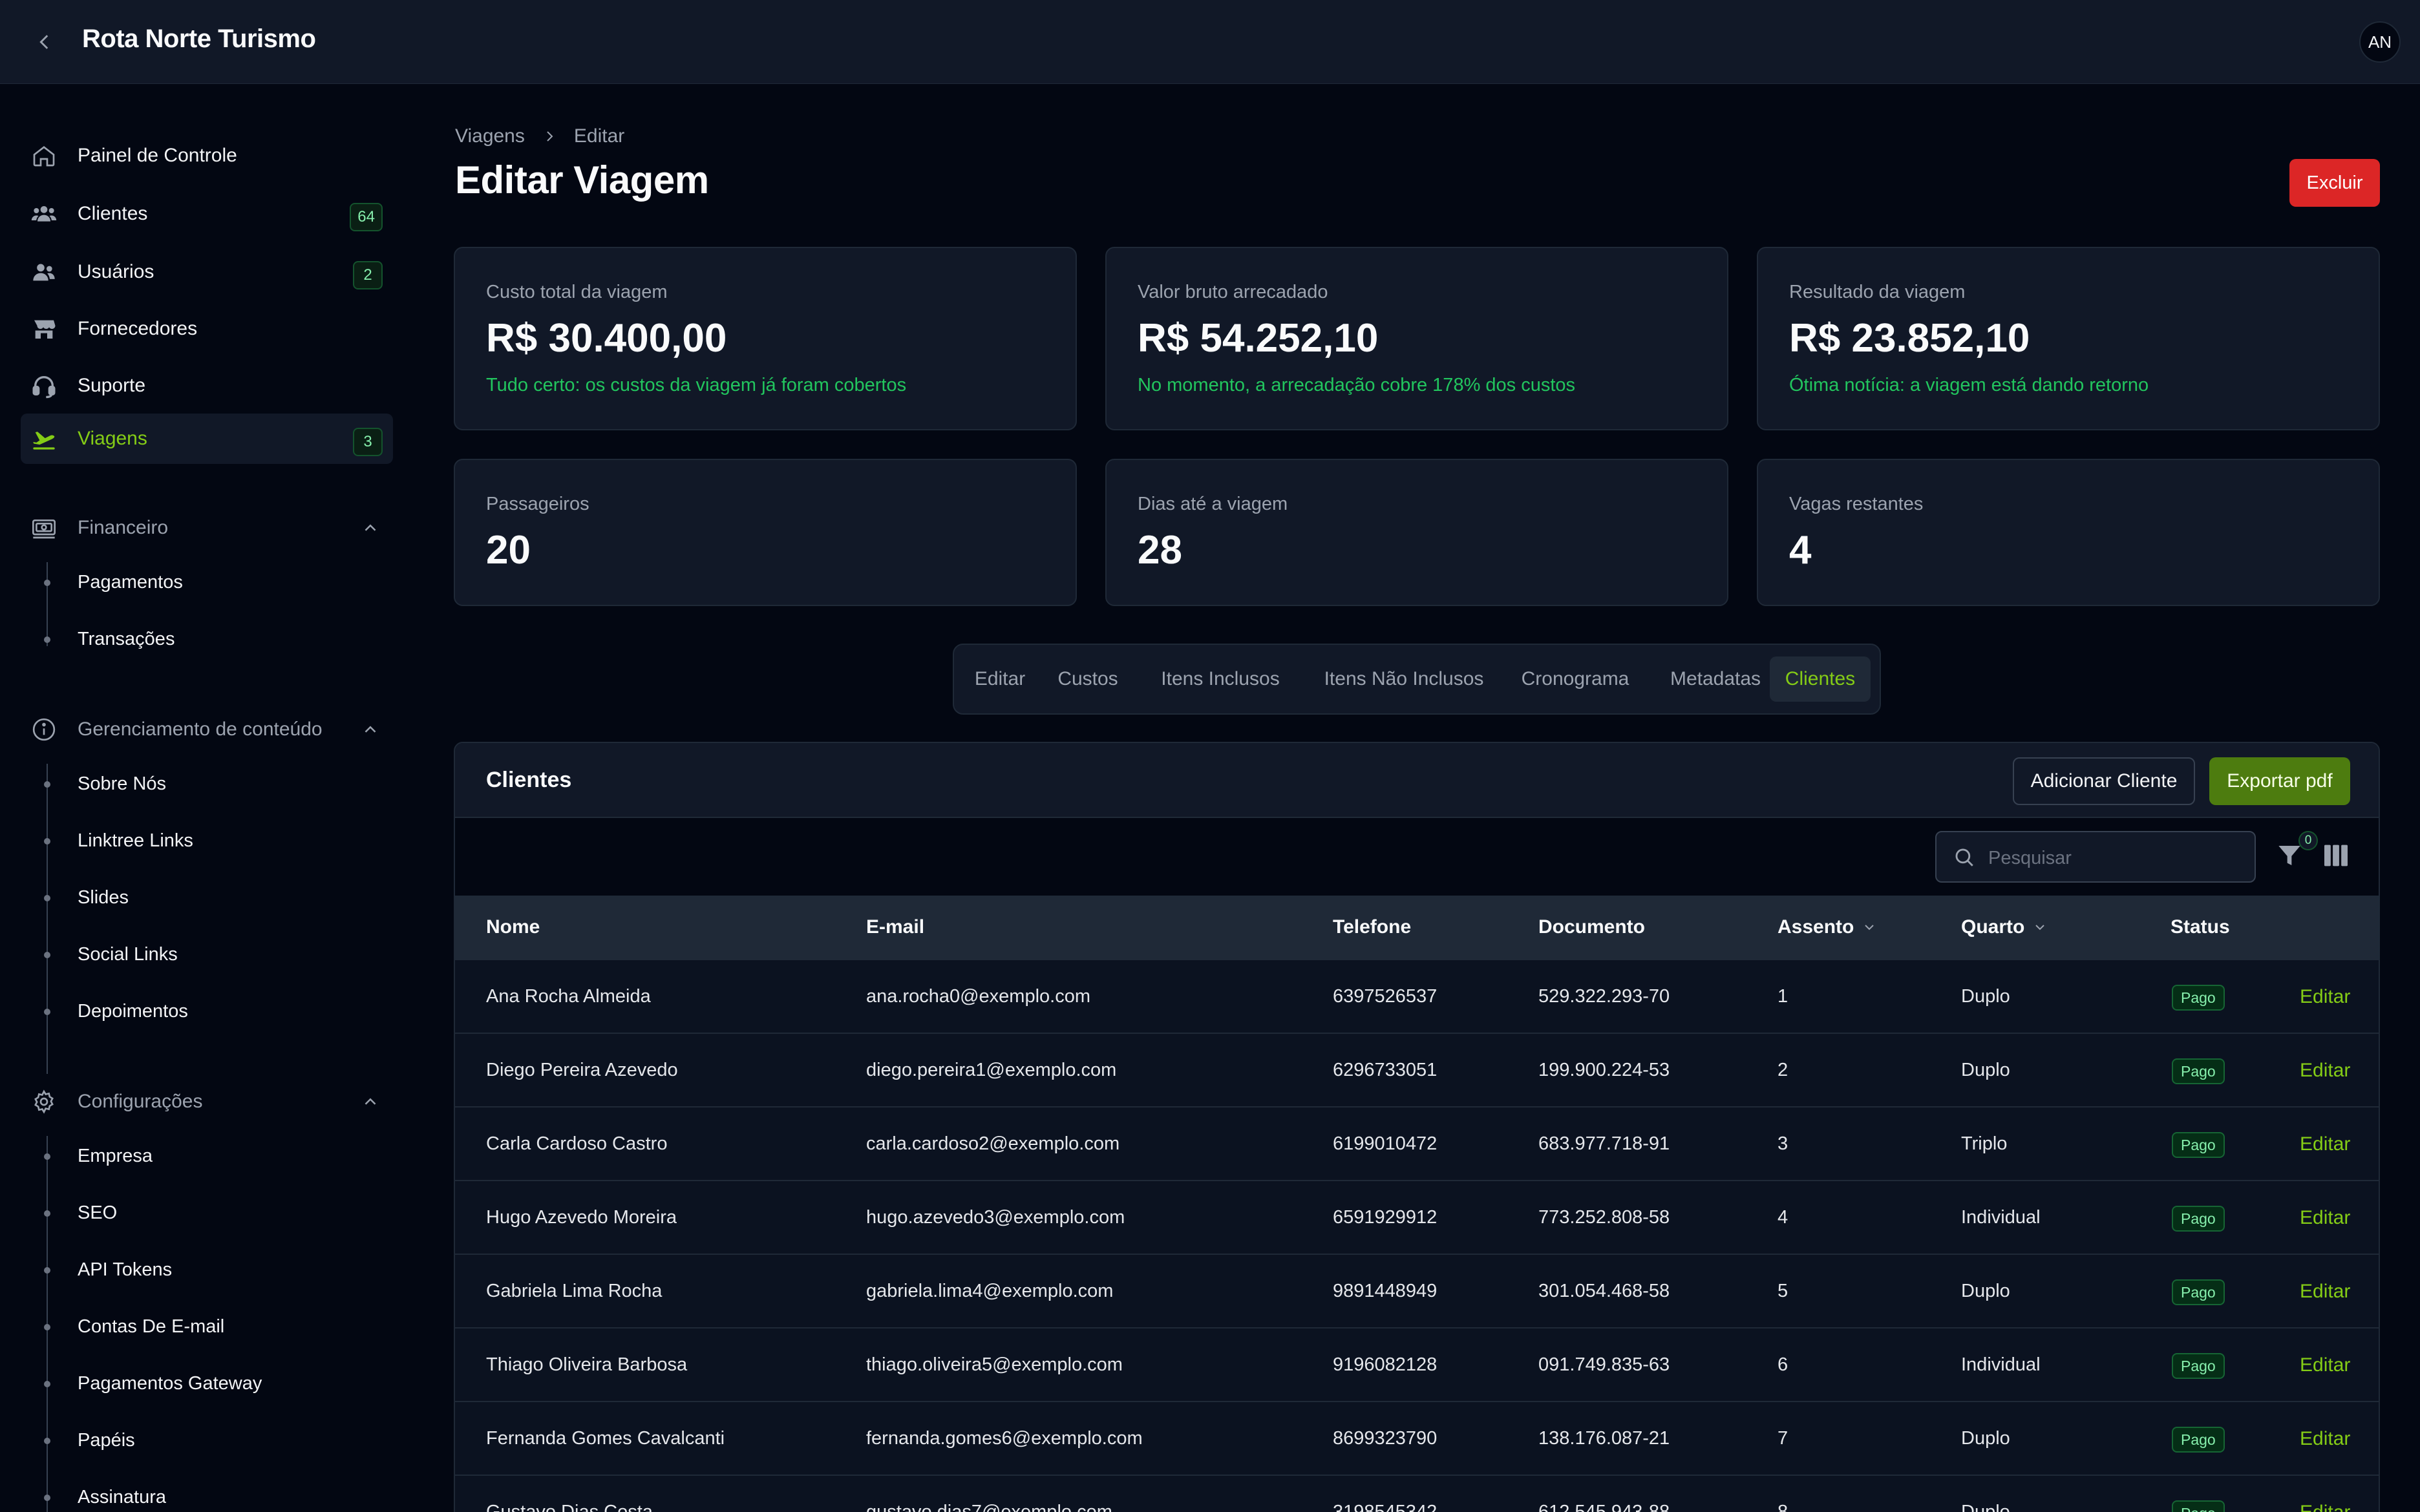  Describe the element at coordinates (2095, 857) in the screenshot. I see `search-input: Pesquisar` at that location.